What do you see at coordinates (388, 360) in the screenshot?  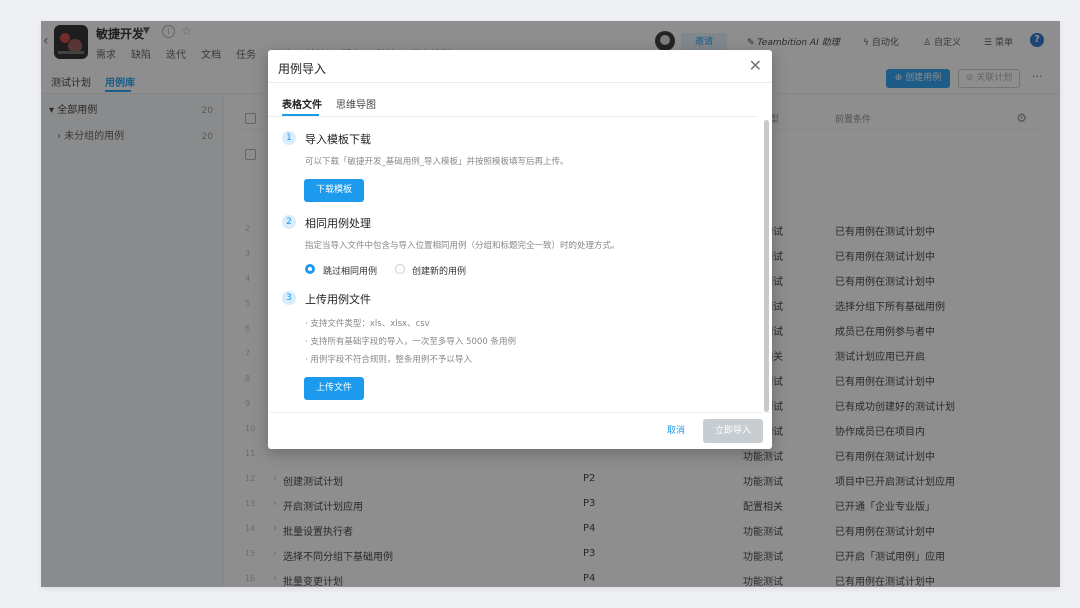 I see `invalid-field-note: · 用例字段不符合规则，整条用例不予以导入` at bounding box center [388, 360].